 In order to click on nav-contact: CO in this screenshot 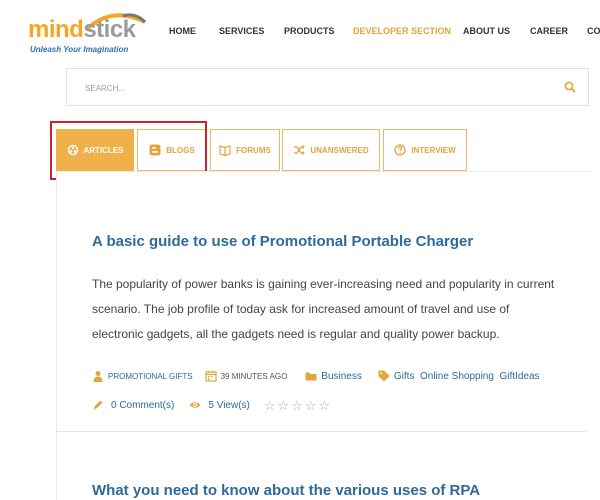, I will do `click(593, 31)`.